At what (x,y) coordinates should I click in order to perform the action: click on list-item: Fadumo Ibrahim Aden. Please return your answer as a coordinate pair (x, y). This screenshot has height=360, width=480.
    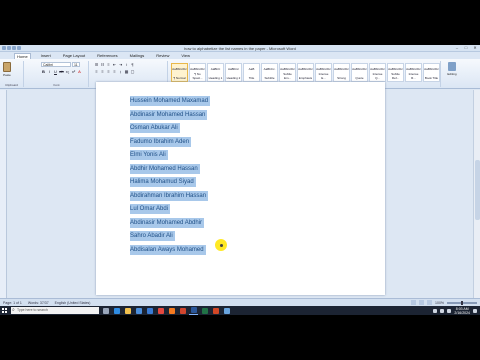
    Looking at the image, I should click on (170, 138).